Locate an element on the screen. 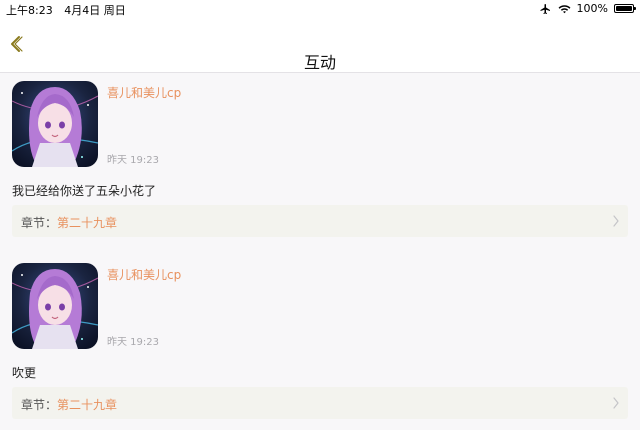  status-time: 上午8:23 is located at coordinates (29, 10).